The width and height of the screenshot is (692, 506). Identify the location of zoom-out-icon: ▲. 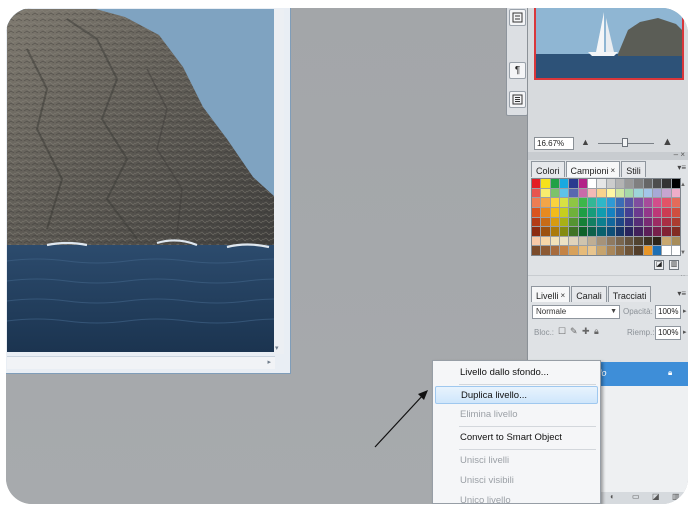
(585, 142).